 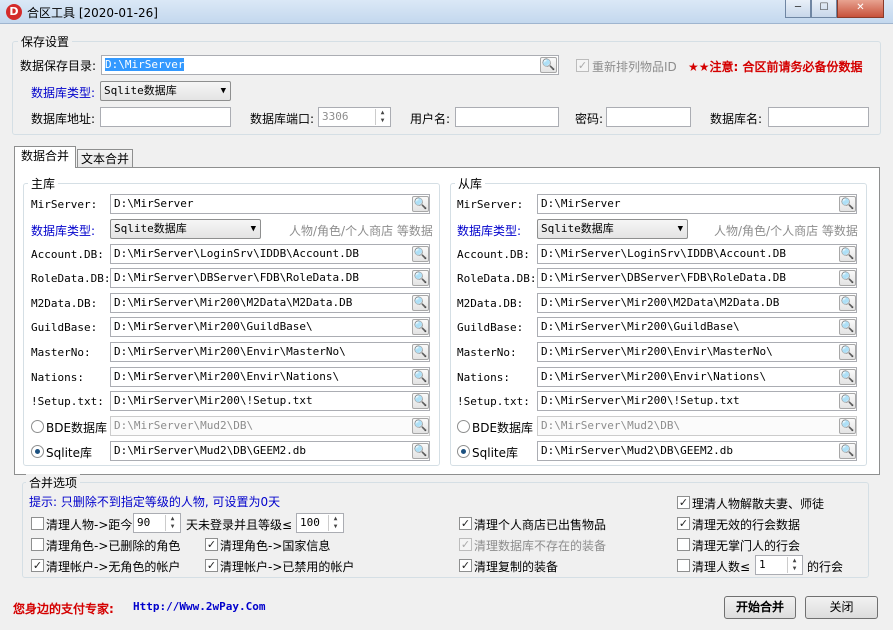 What do you see at coordinates (270, 426) in the screenshot?
I see `main-bde-input: D:\MirServer\Mud2\DB\` at bounding box center [270, 426].